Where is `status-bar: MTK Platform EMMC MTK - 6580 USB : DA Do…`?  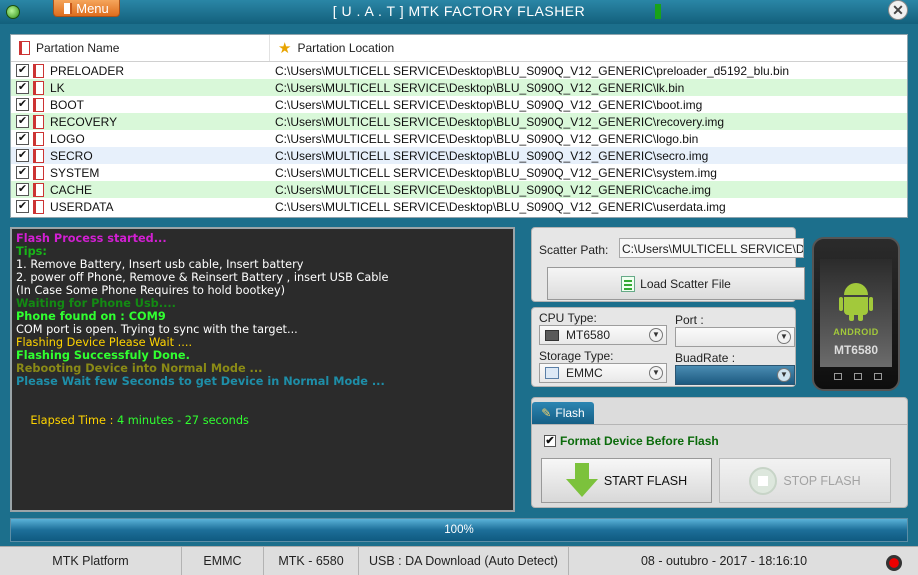
status-bar: MTK Platform EMMC MTK - 6580 USB : DA Do… is located at coordinates (459, 560).